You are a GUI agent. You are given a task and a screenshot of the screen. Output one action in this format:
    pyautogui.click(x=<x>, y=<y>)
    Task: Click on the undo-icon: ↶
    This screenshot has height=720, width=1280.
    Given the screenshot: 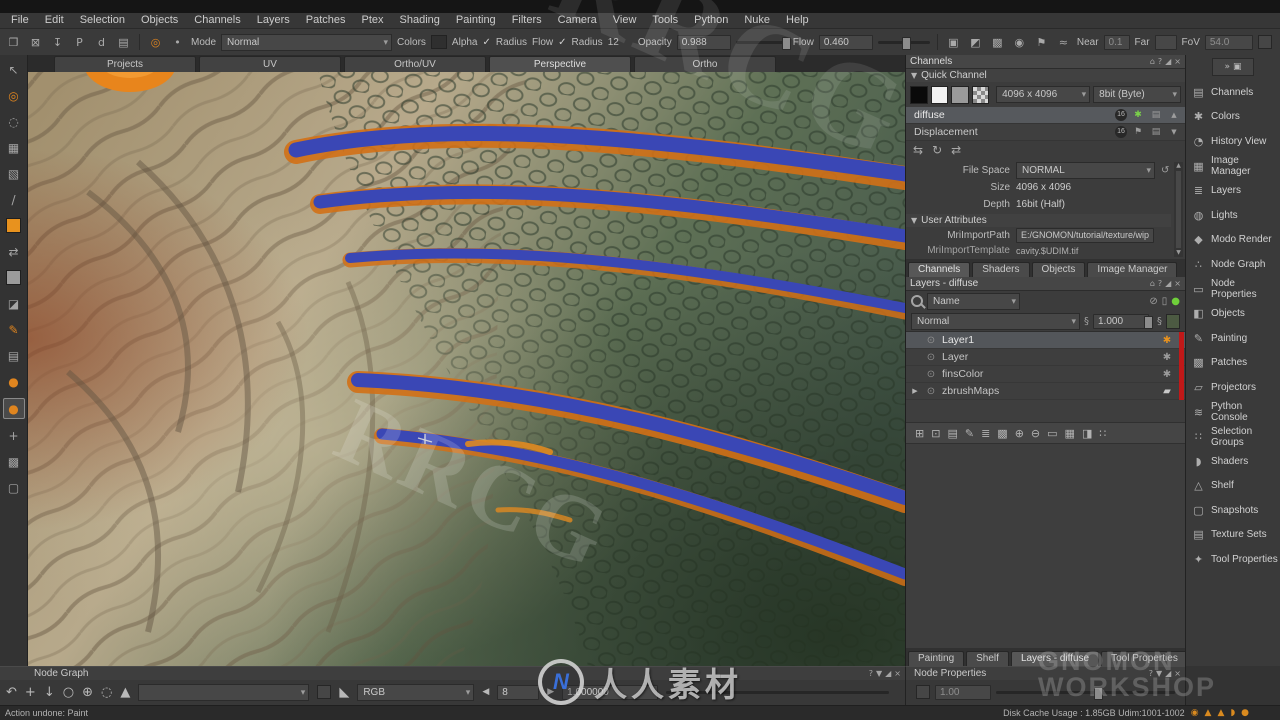 What is the action you would take?
    pyautogui.click(x=11, y=692)
    